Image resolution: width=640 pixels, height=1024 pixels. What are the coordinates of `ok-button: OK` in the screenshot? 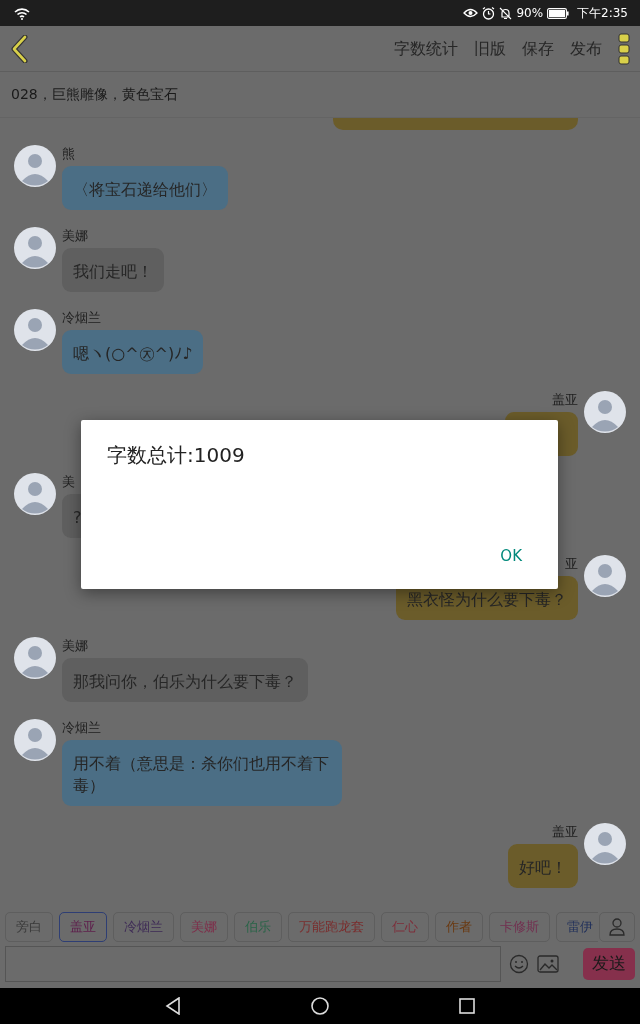 It's located at (511, 555).